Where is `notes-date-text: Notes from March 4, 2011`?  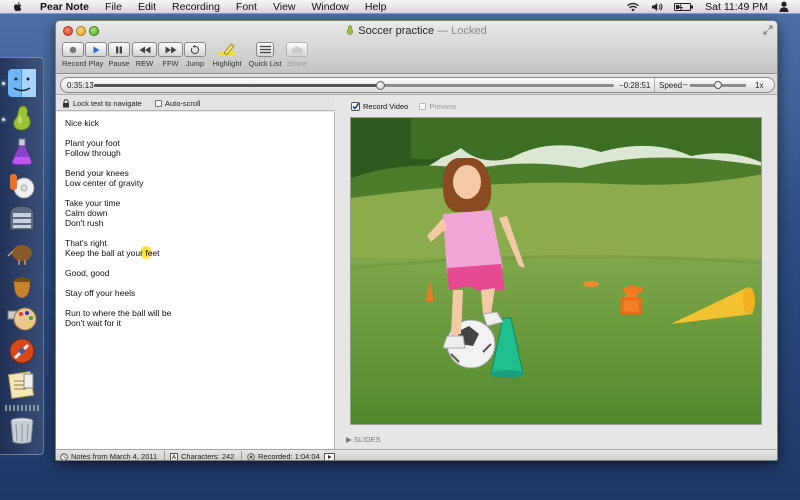 notes-date-text: Notes from March 4, 2011 is located at coordinates (114, 456).